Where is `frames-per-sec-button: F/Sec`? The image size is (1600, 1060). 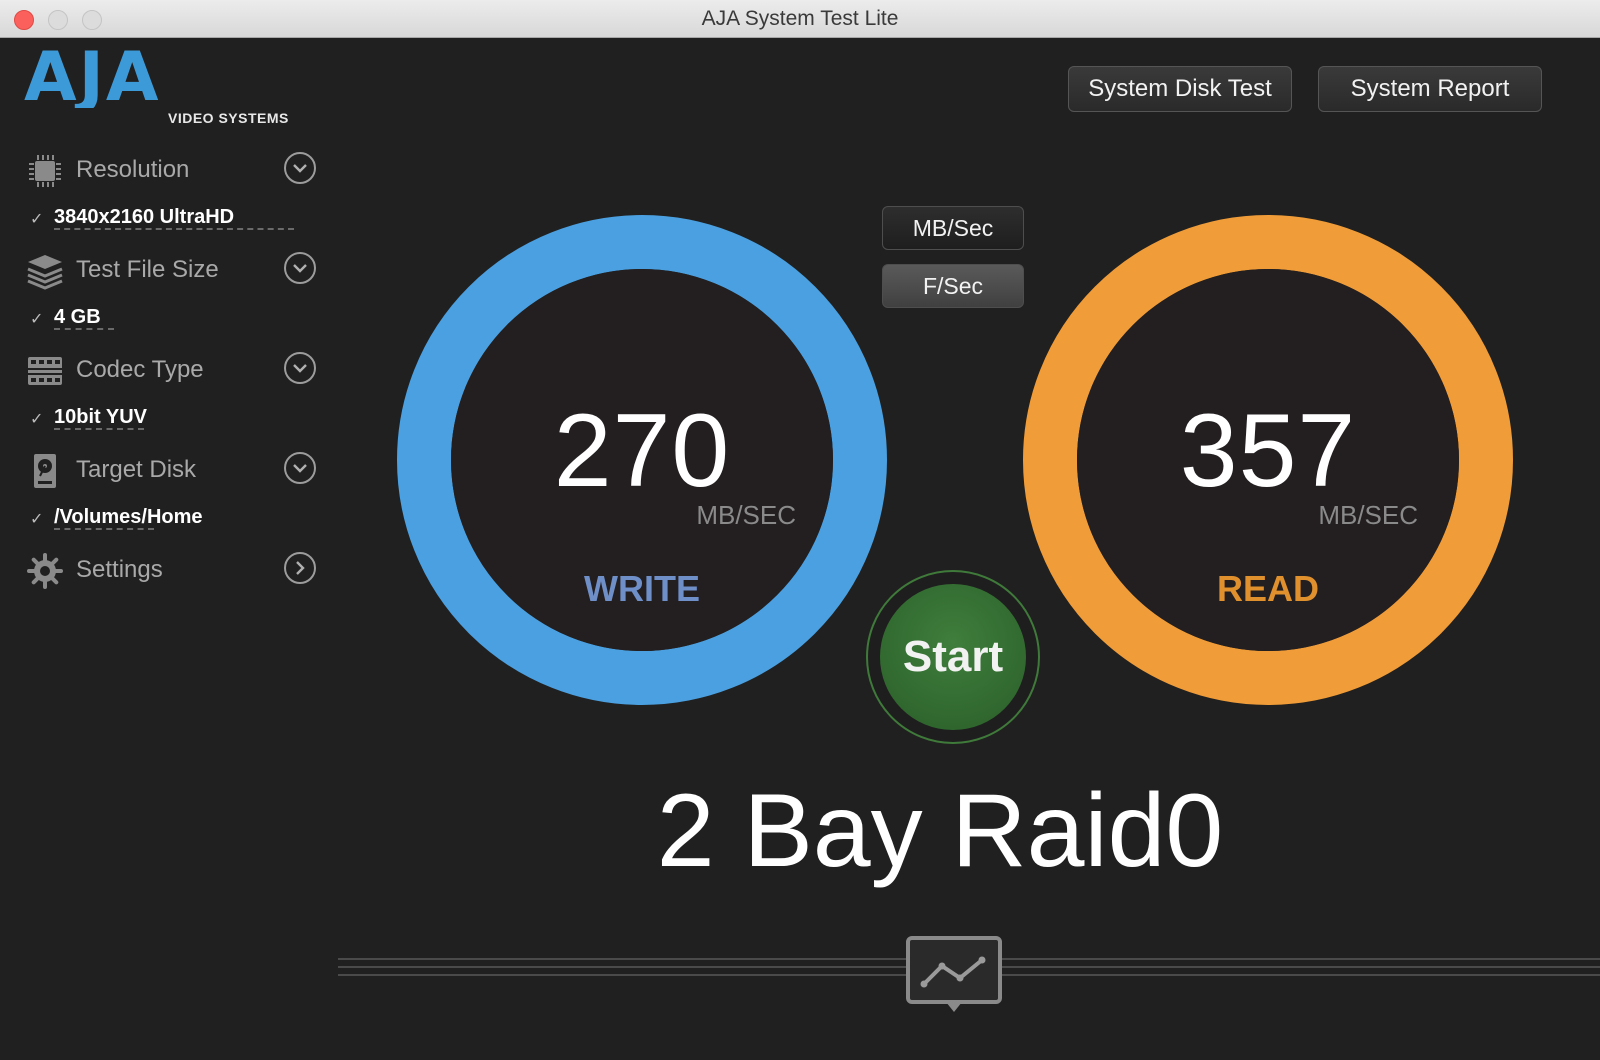
frames-per-sec-button: F/Sec is located at coordinates (953, 286).